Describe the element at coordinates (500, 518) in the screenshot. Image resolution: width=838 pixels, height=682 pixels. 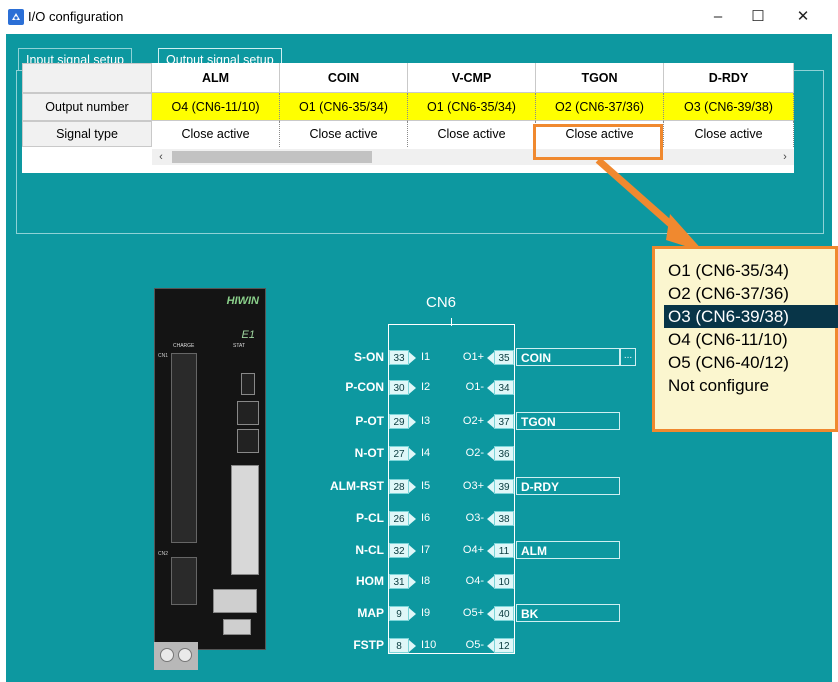
I see `output-pin-38: 38` at that location.